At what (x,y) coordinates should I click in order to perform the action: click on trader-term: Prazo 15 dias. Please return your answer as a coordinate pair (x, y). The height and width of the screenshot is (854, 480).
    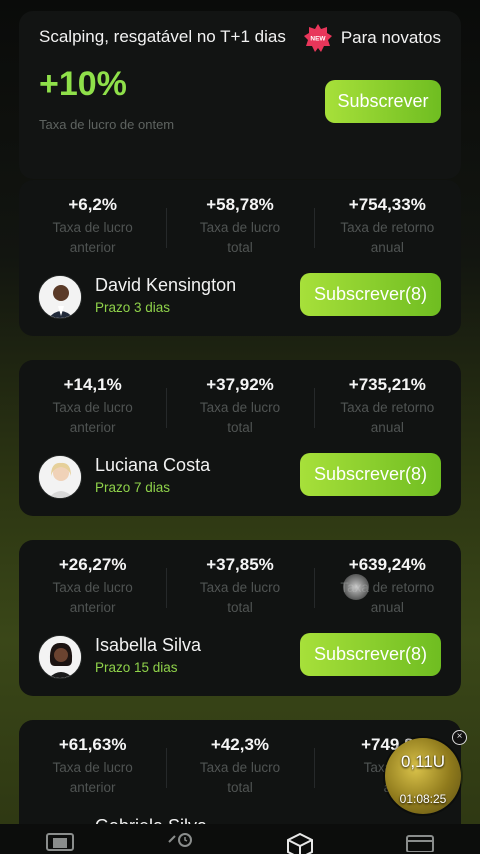
    Looking at the image, I should click on (136, 667).